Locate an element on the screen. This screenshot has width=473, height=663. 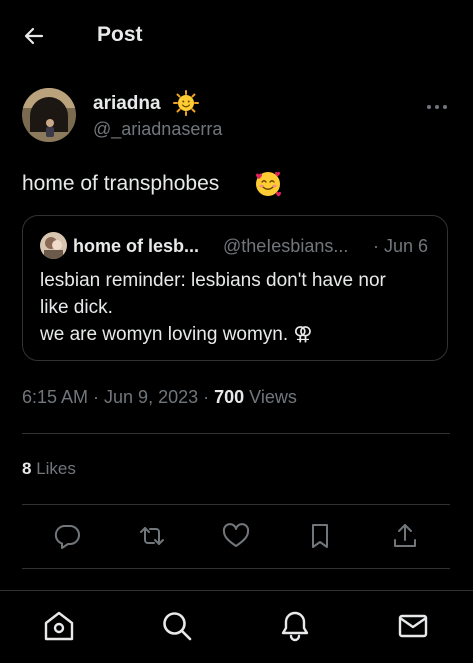
timestamp: 6:15 AM · Jun 9, 2023 · is located at coordinates (118, 397).